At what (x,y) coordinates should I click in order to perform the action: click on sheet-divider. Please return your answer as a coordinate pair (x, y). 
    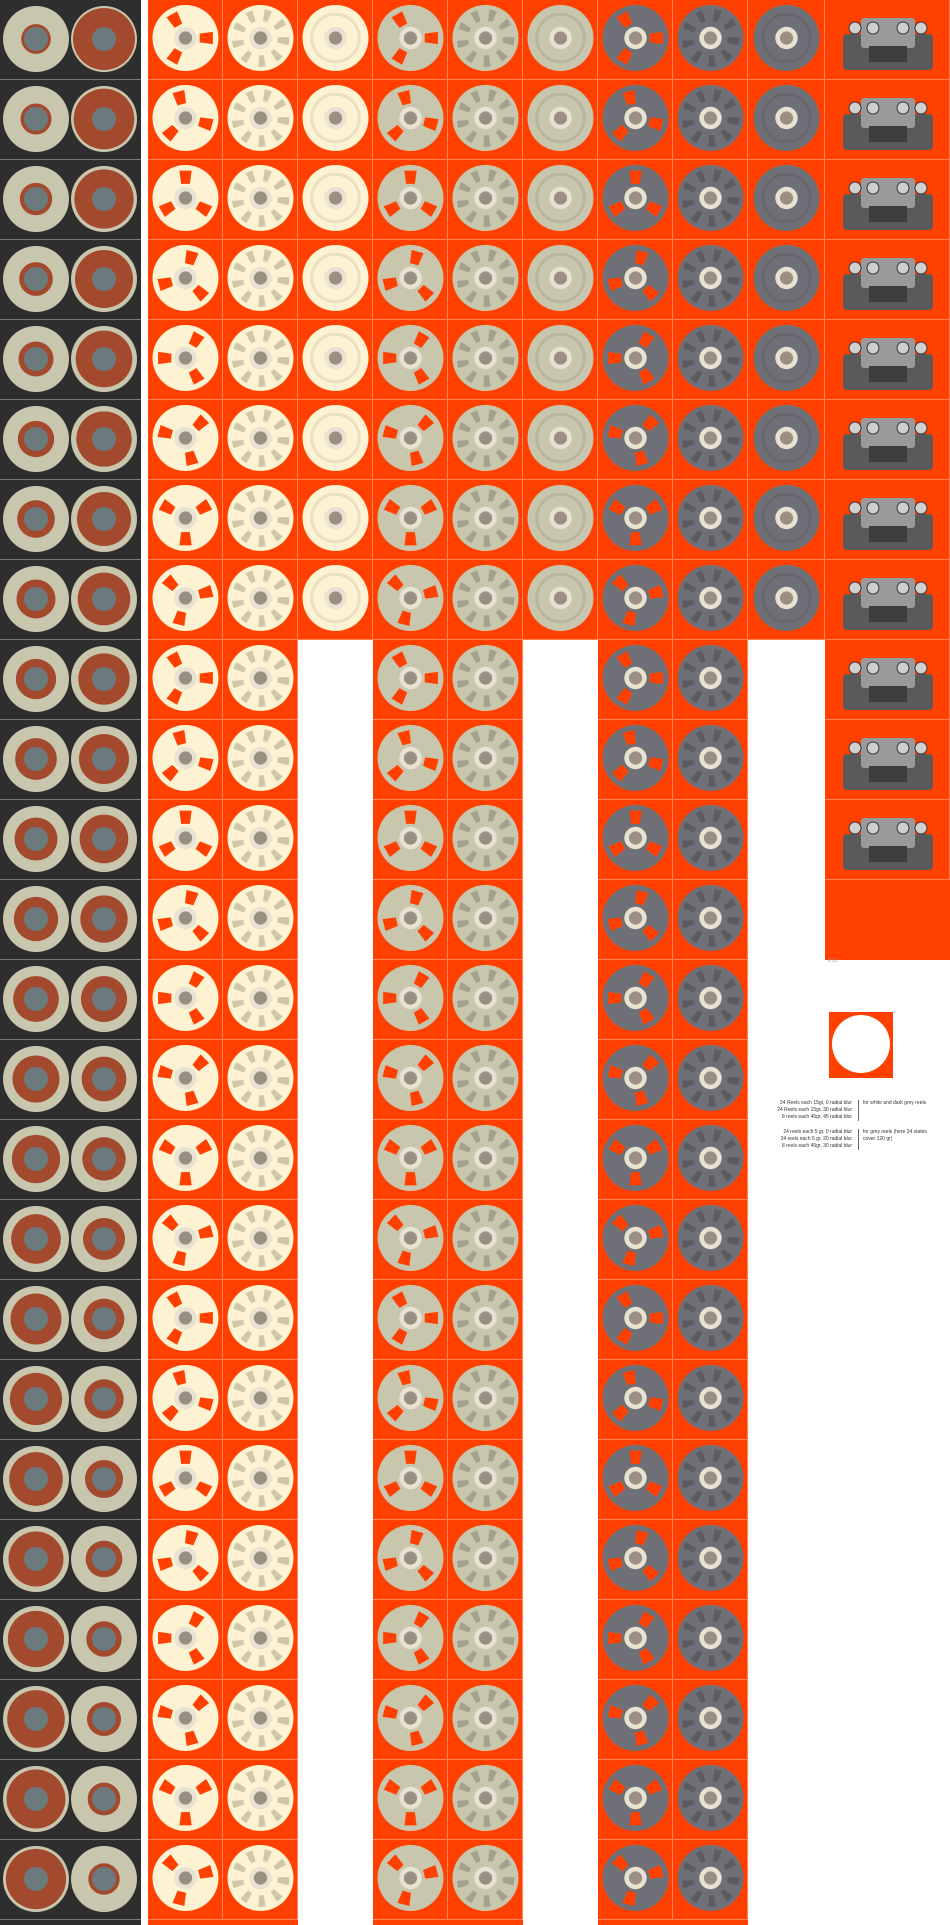
    Looking at the image, I should click on (144, 962).